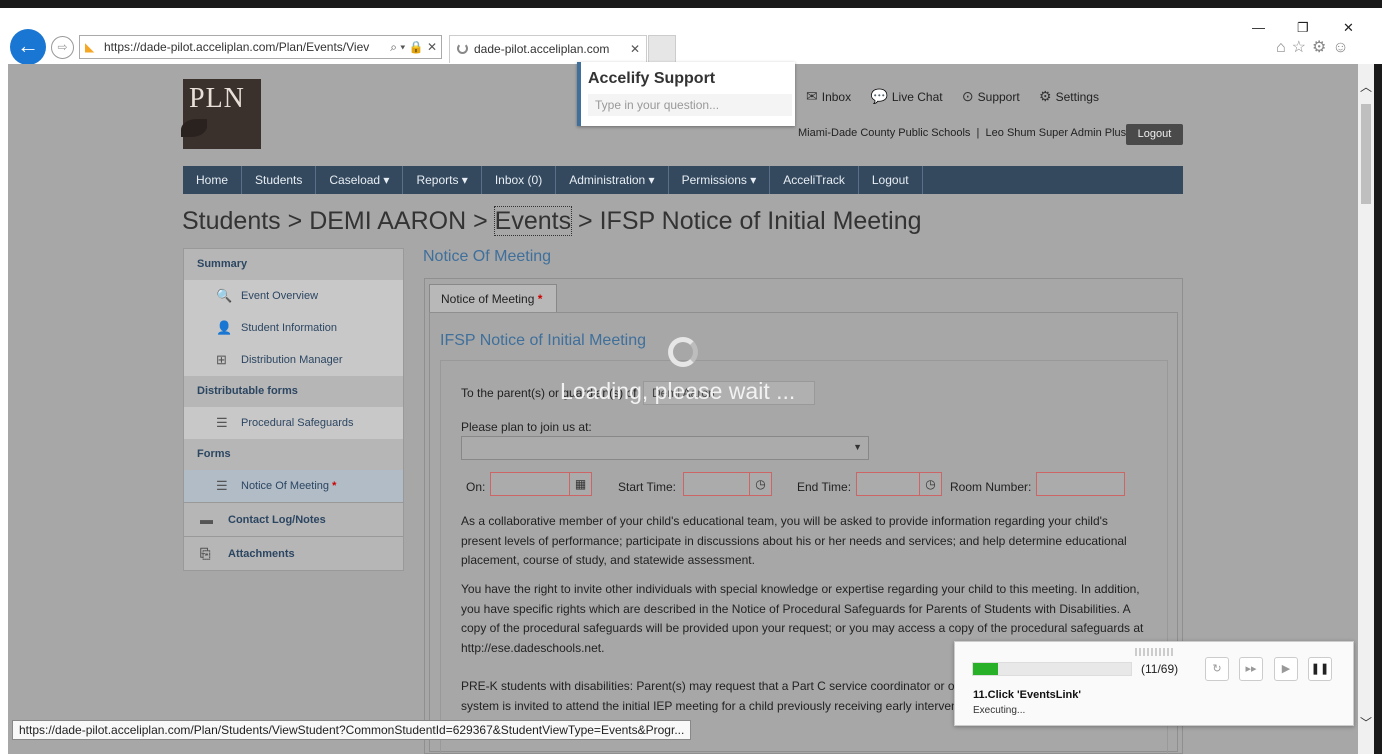 This screenshot has width=1382, height=754. Describe the element at coordinates (814, 180) in the screenshot. I see `nav-accelitrack: AcceliTrack` at that location.